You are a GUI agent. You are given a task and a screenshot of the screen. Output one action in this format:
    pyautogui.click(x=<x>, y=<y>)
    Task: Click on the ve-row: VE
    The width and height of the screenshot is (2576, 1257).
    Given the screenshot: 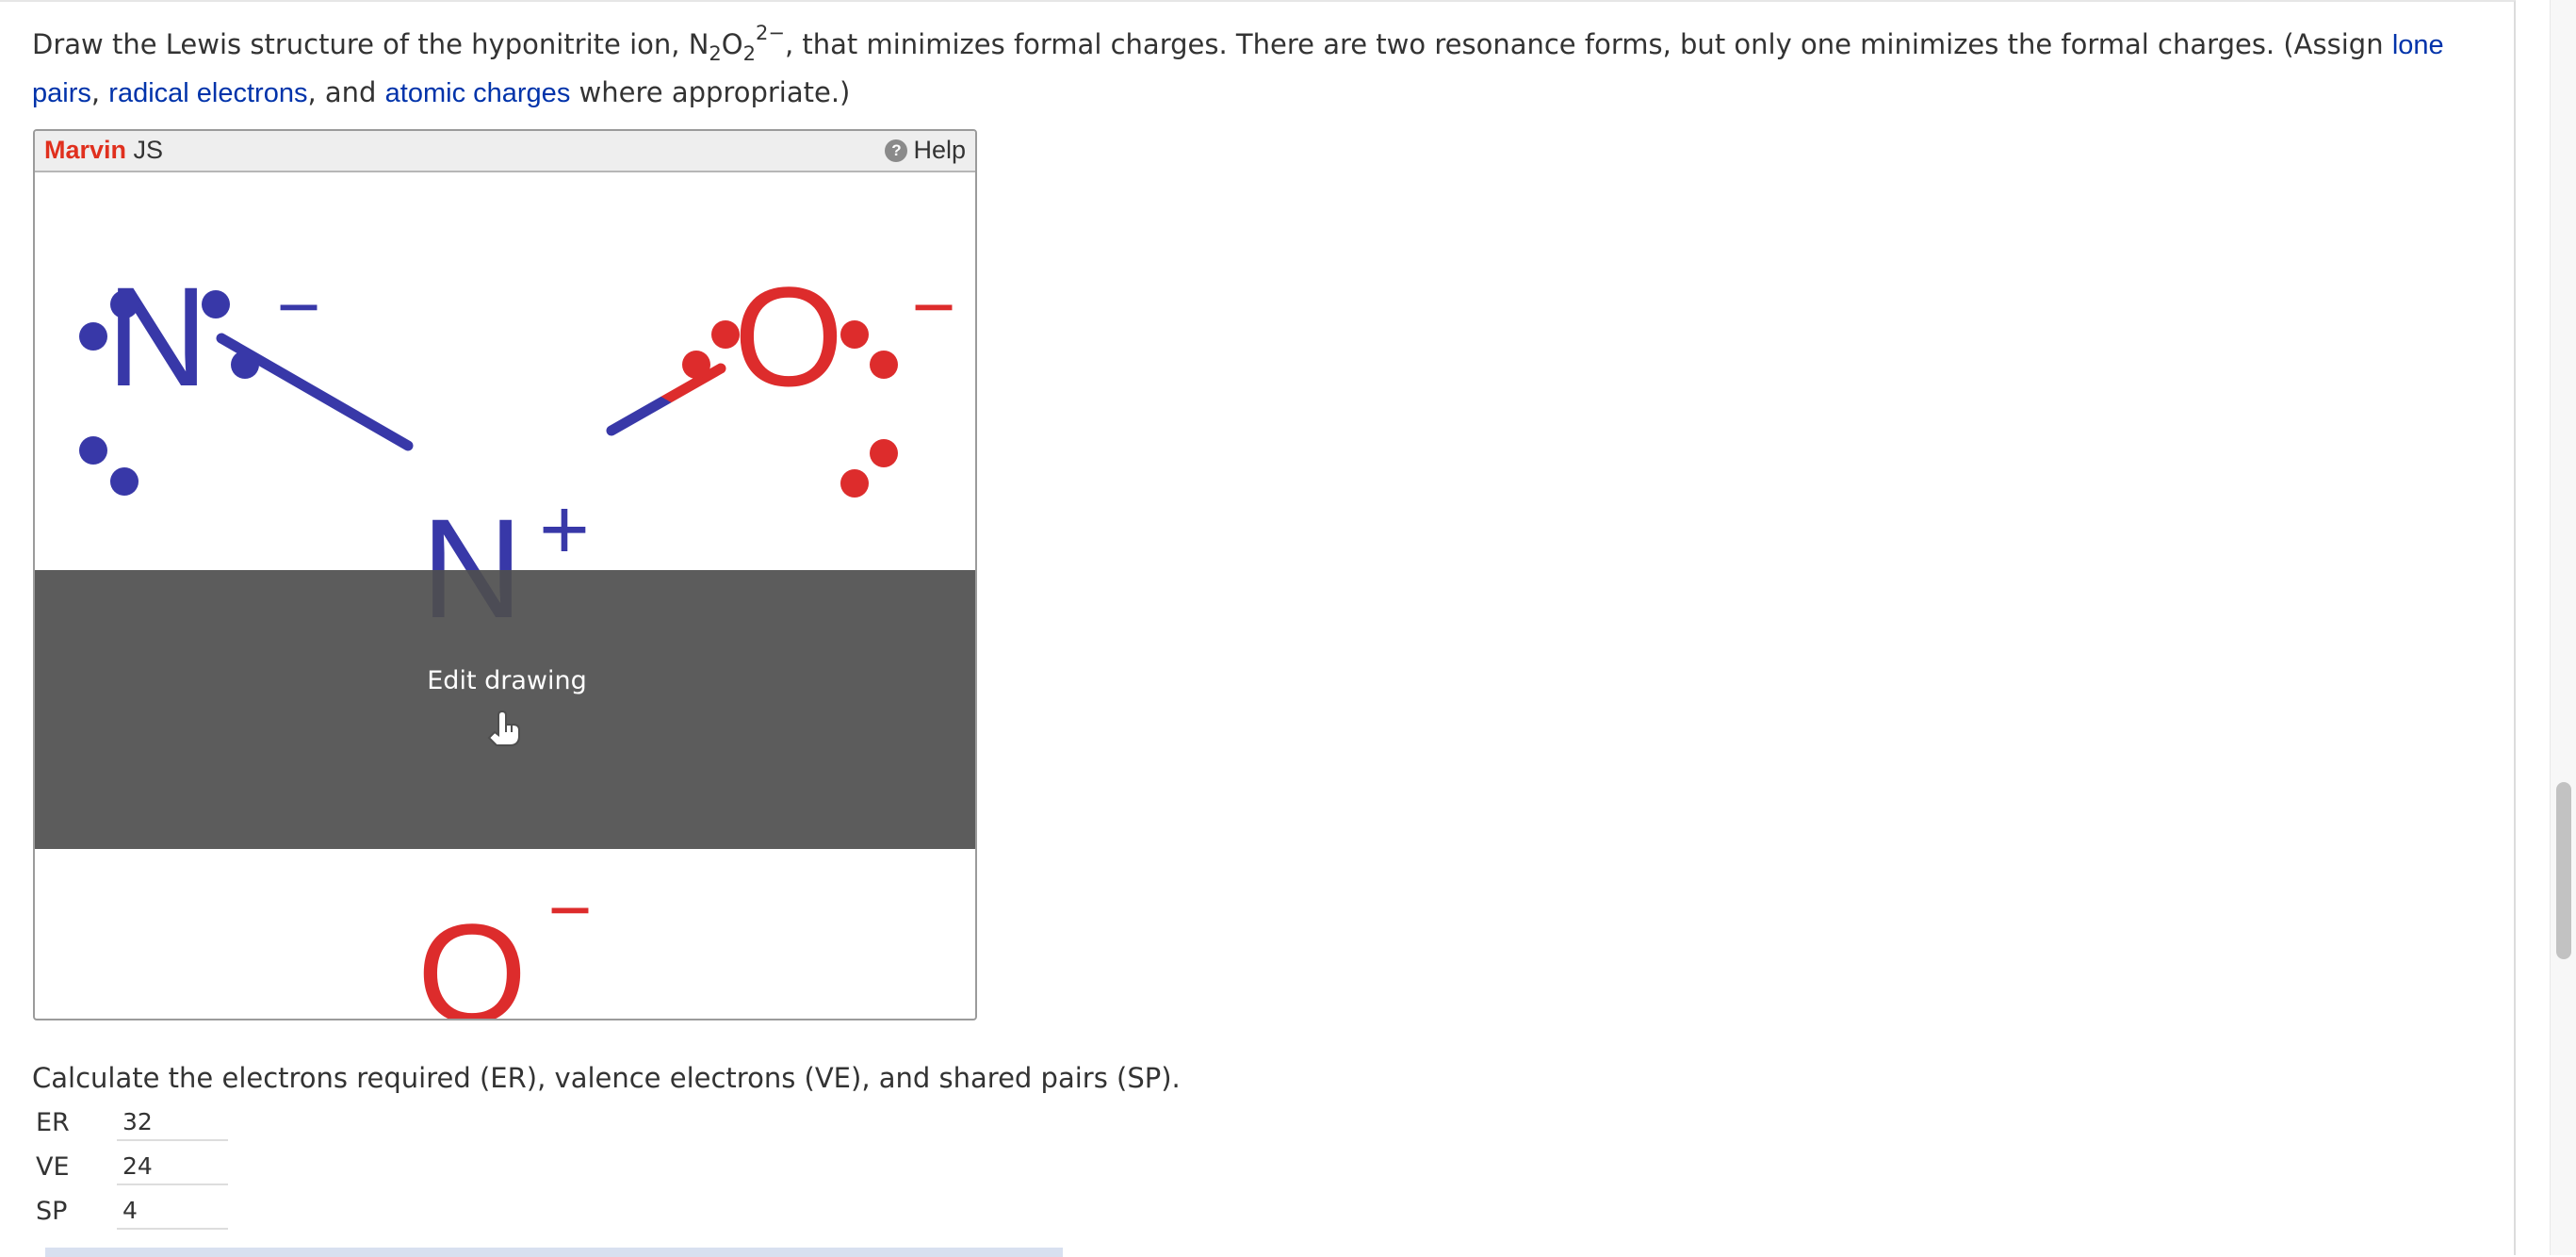 What is the action you would take?
    pyautogui.click(x=130, y=1166)
    